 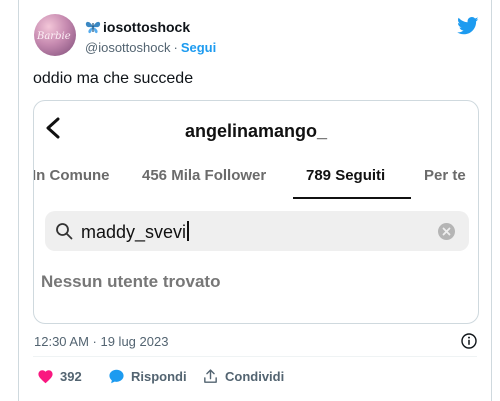 What do you see at coordinates (113, 78) in the screenshot?
I see `tweet-text: oddio ma che succede` at bounding box center [113, 78].